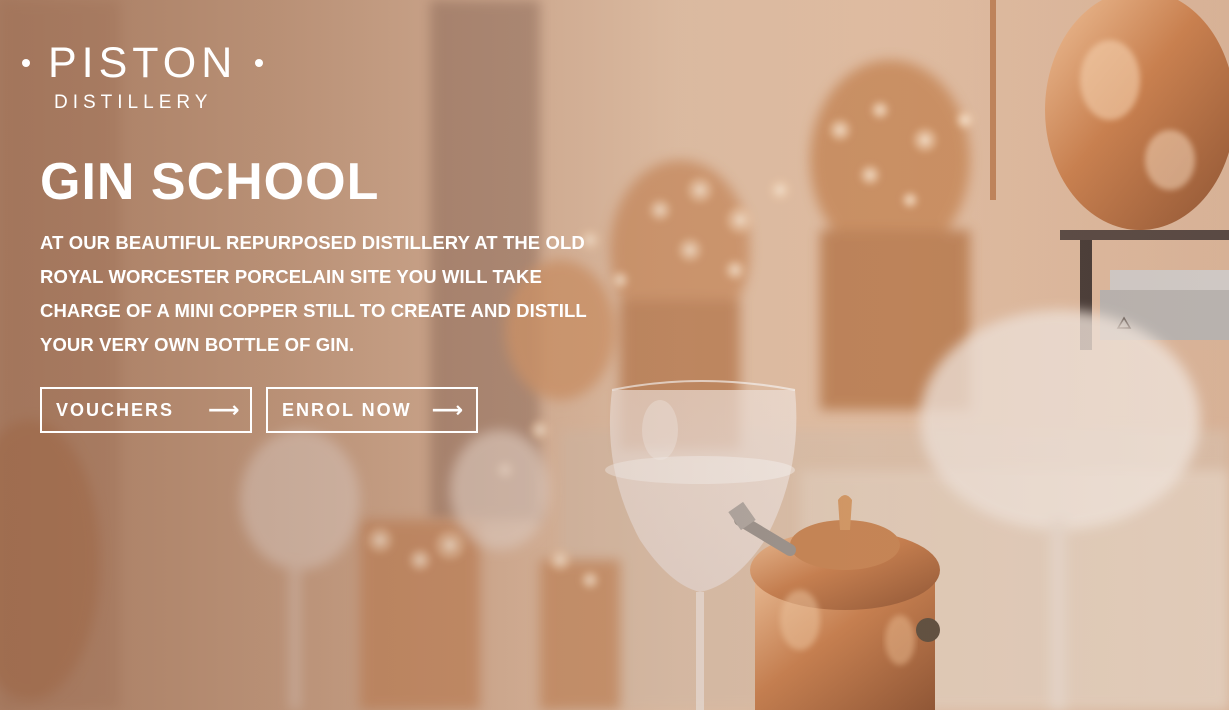 This screenshot has height=710, width=1229. Describe the element at coordinates (115, 409) in the screenshot. I see `vouchers-button-label: VOUCHERS` at that location.